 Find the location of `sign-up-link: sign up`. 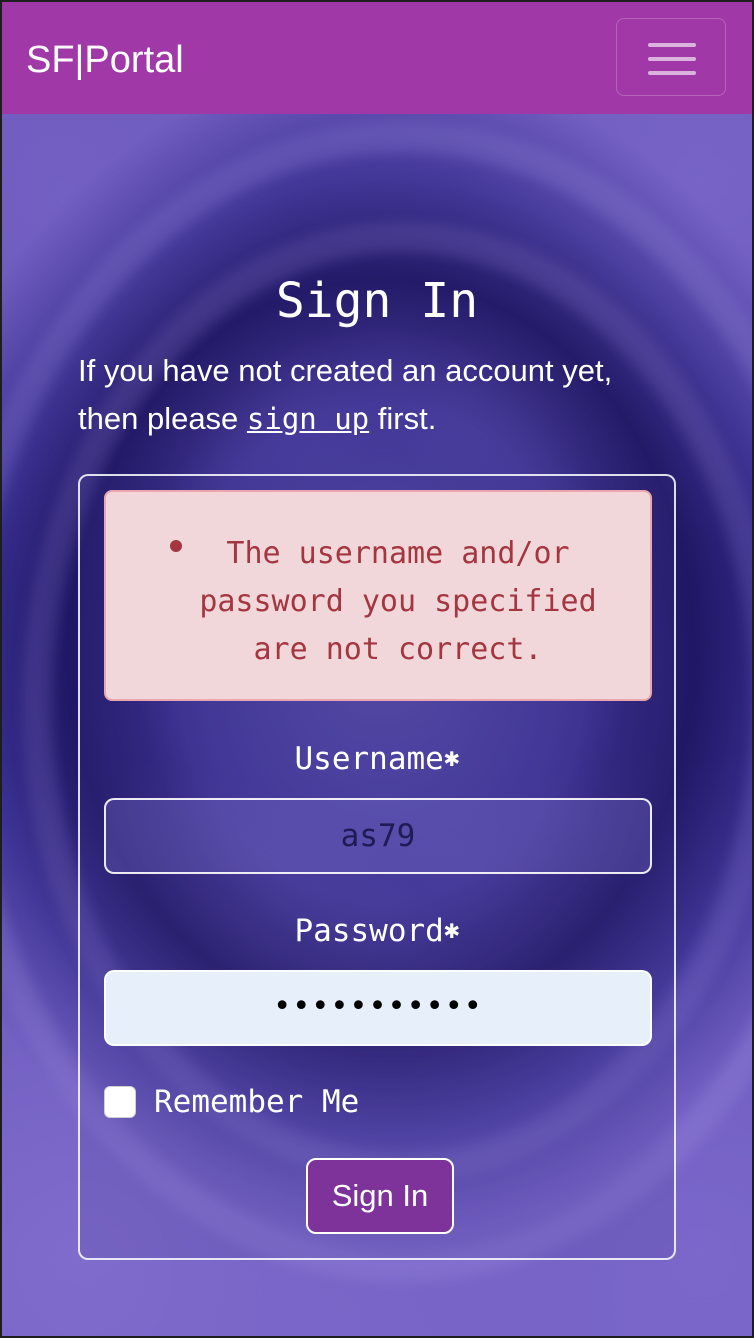

sign-up-link: sign up is located at coordinates (308, 419).